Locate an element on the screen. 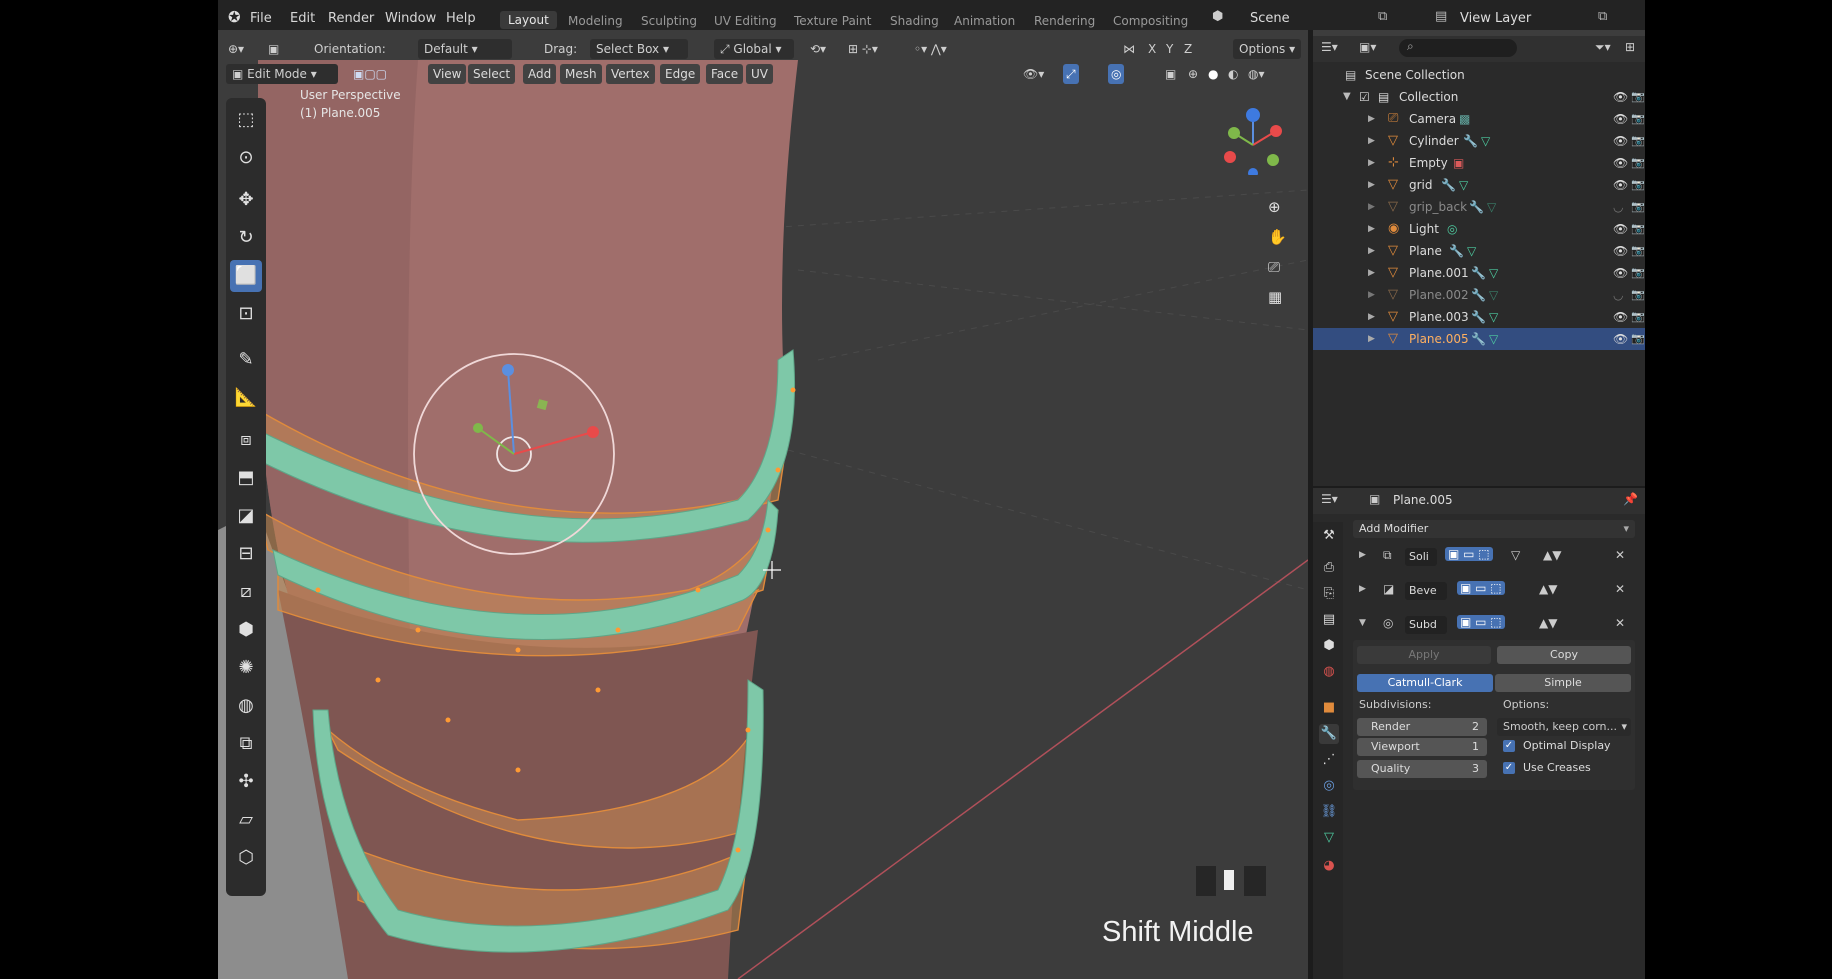  spin-icon: ✺ is located at coordinates (246, 668).